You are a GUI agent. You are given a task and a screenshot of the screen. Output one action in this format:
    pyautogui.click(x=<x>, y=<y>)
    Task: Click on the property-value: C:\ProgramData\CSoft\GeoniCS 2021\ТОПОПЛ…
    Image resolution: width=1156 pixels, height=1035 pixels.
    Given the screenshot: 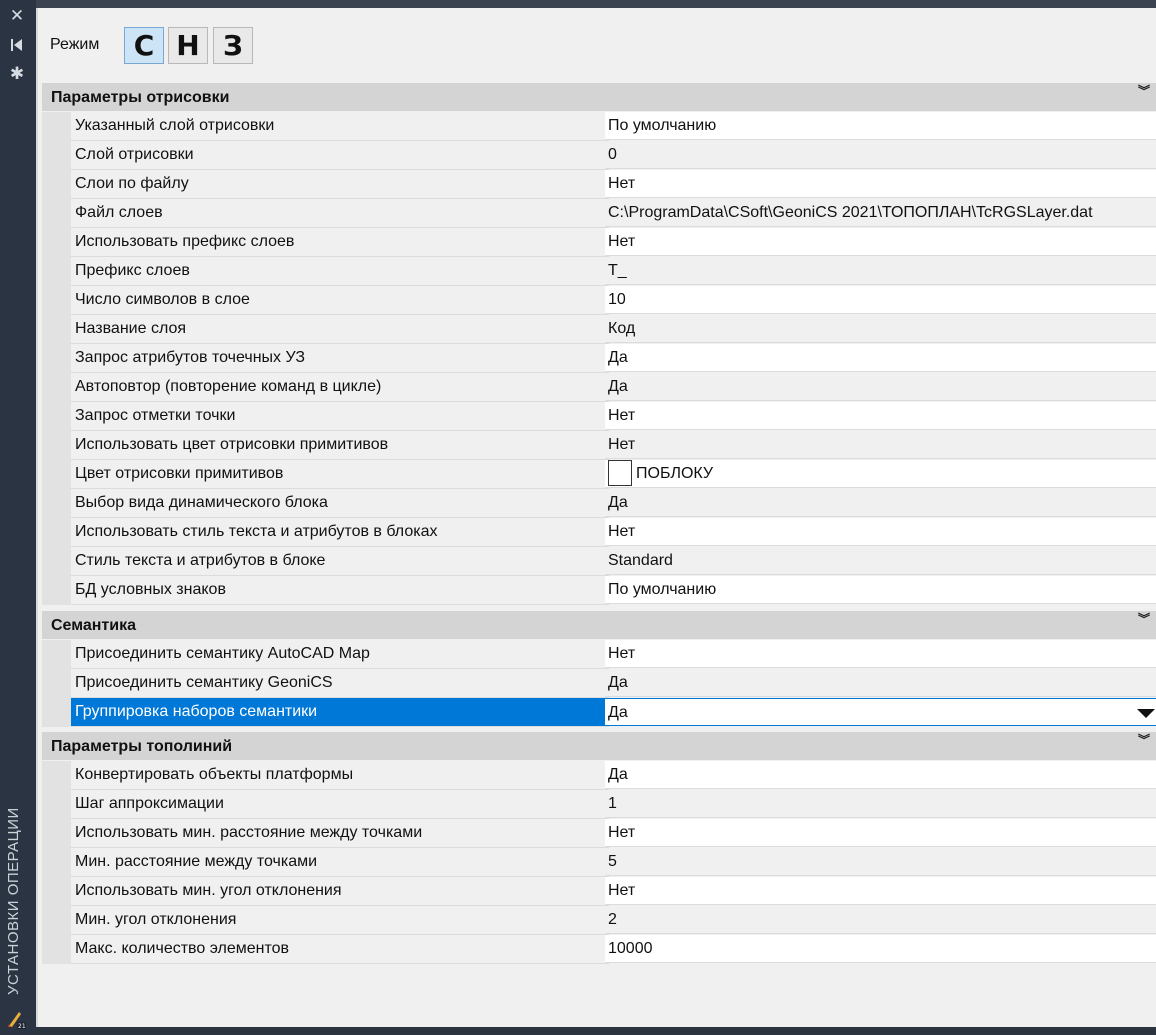 What is the action you would take?
    pyautogui.click(x=880, y=213)
    